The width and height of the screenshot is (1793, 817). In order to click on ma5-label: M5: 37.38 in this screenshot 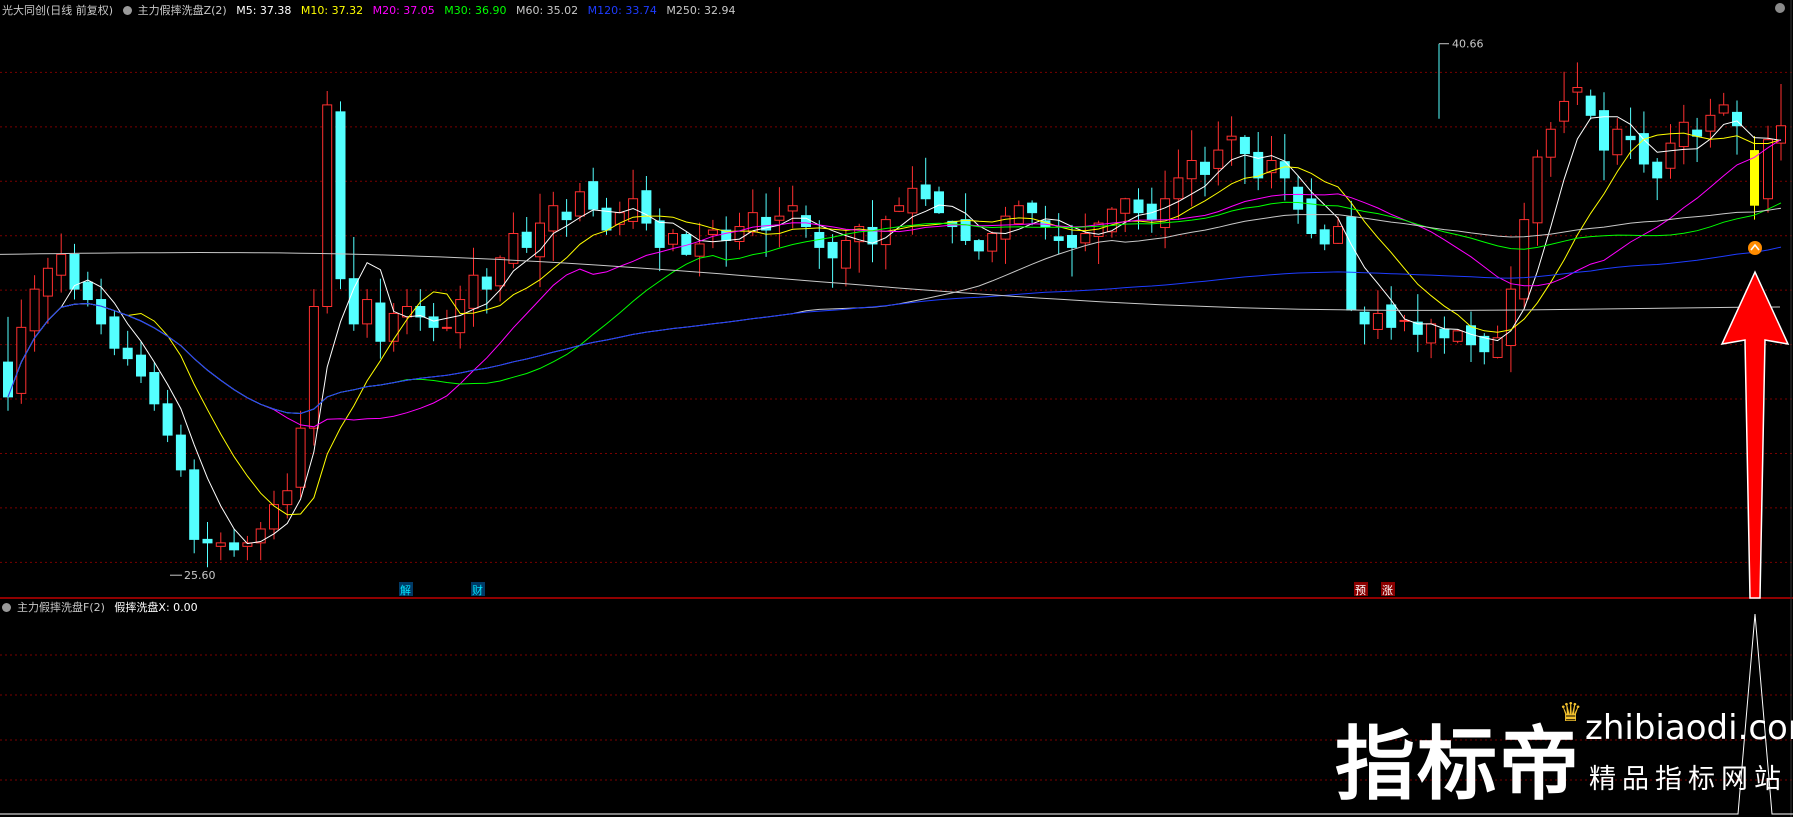, I will do `click(264, 10)`.